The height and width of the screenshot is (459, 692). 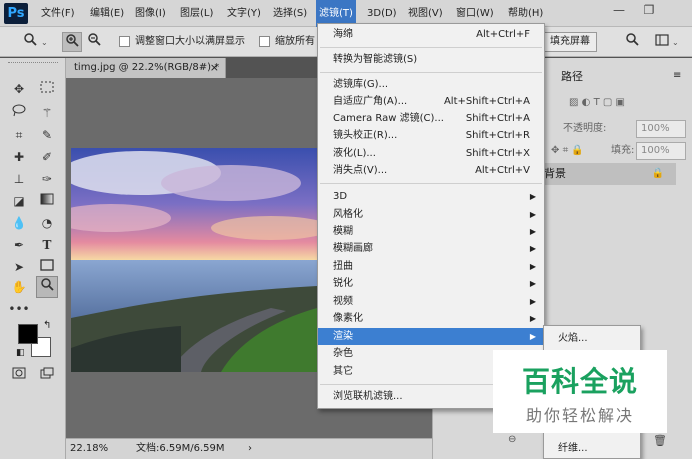 What do you see at coordinates (431, 196) in the screenshot?
I see `menu-item-3d: 3D ▶` at bounding box center [431, 196].